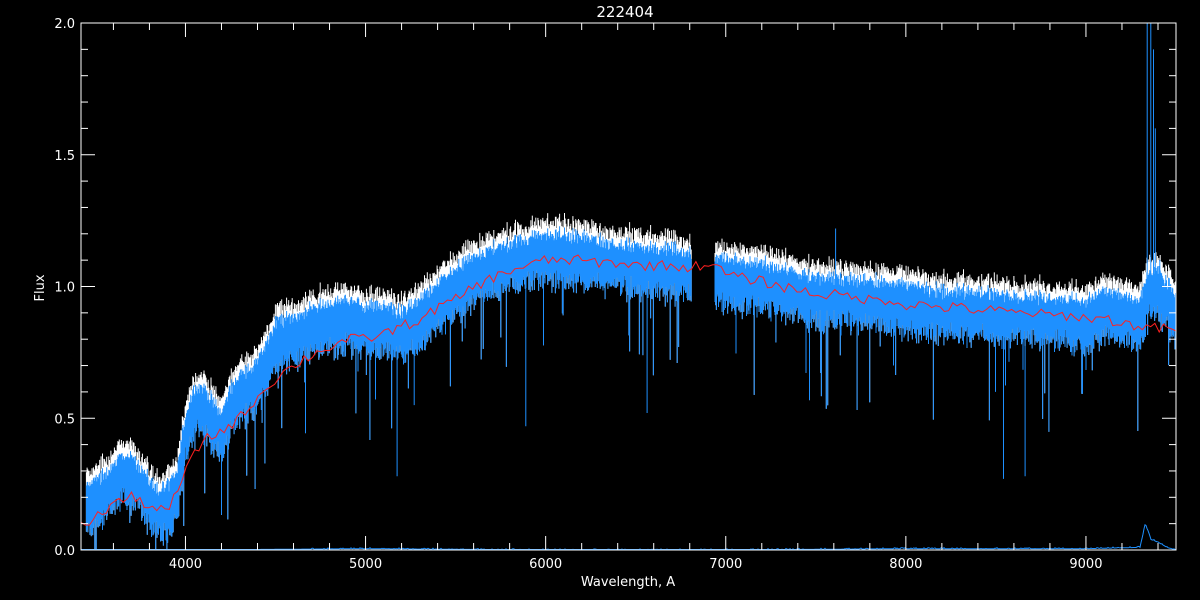 Image resolution: width=1200 pixels, height=600 pixels. I want to click on y-tick-label: 2.0, so click(64, 24).